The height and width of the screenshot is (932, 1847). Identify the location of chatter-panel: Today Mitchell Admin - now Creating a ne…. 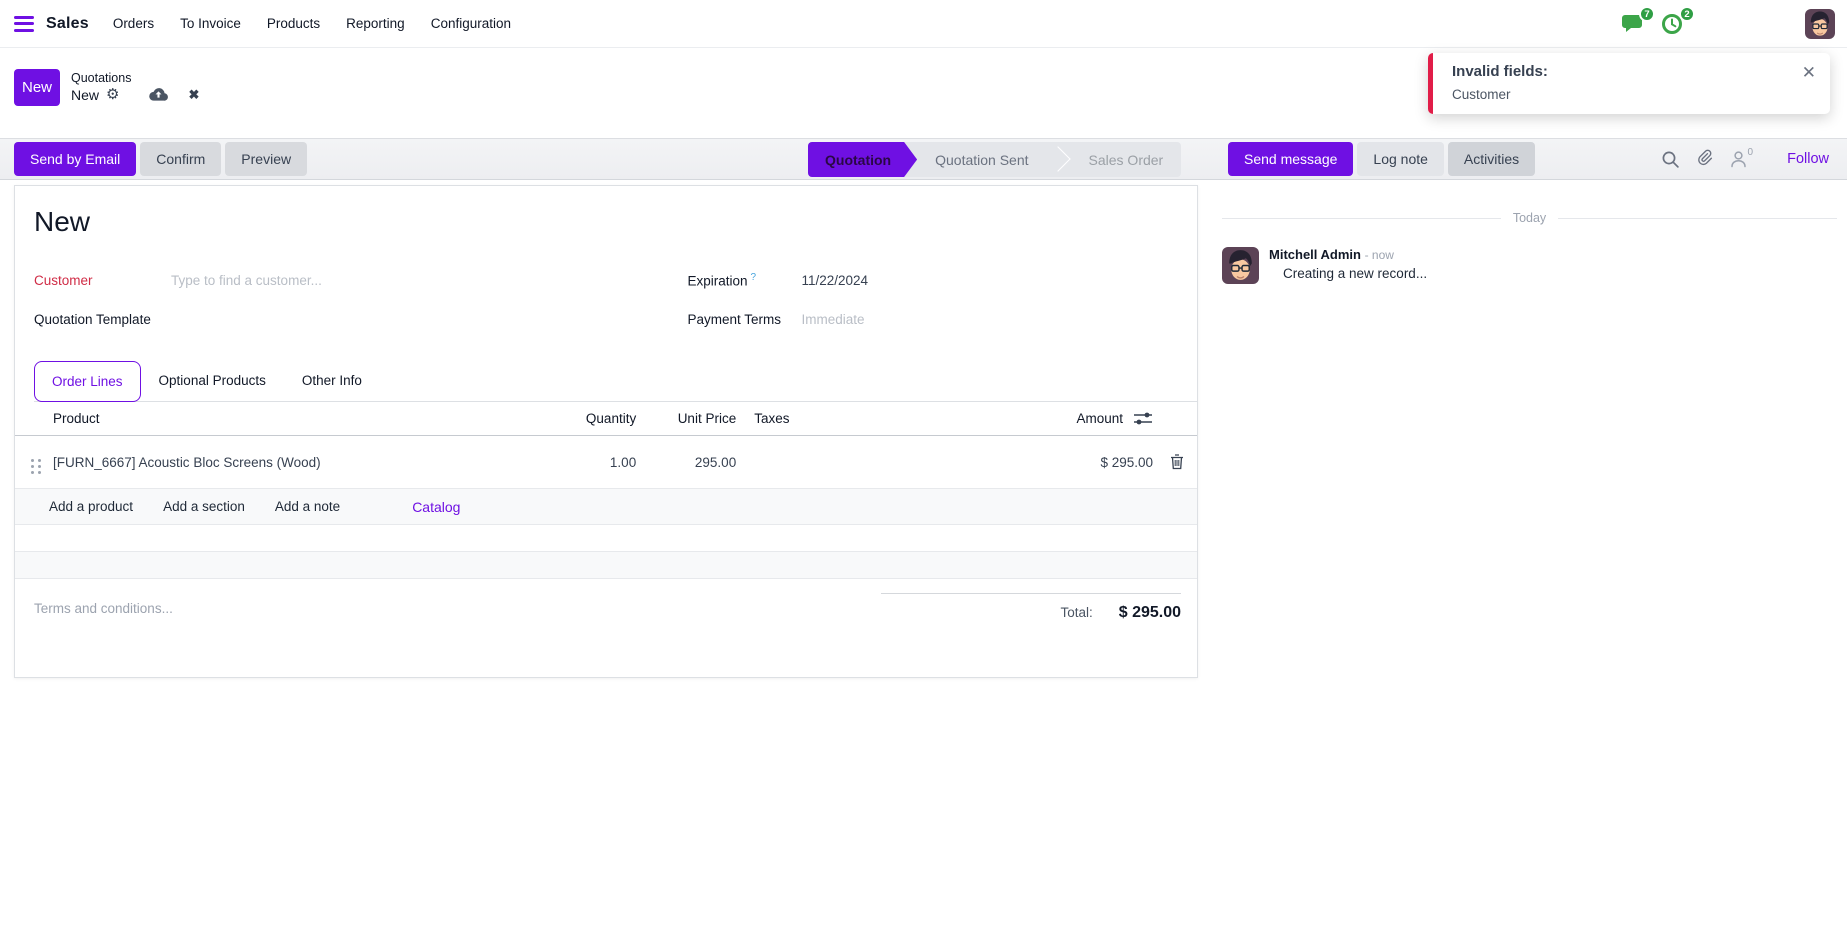
(1529, 234).